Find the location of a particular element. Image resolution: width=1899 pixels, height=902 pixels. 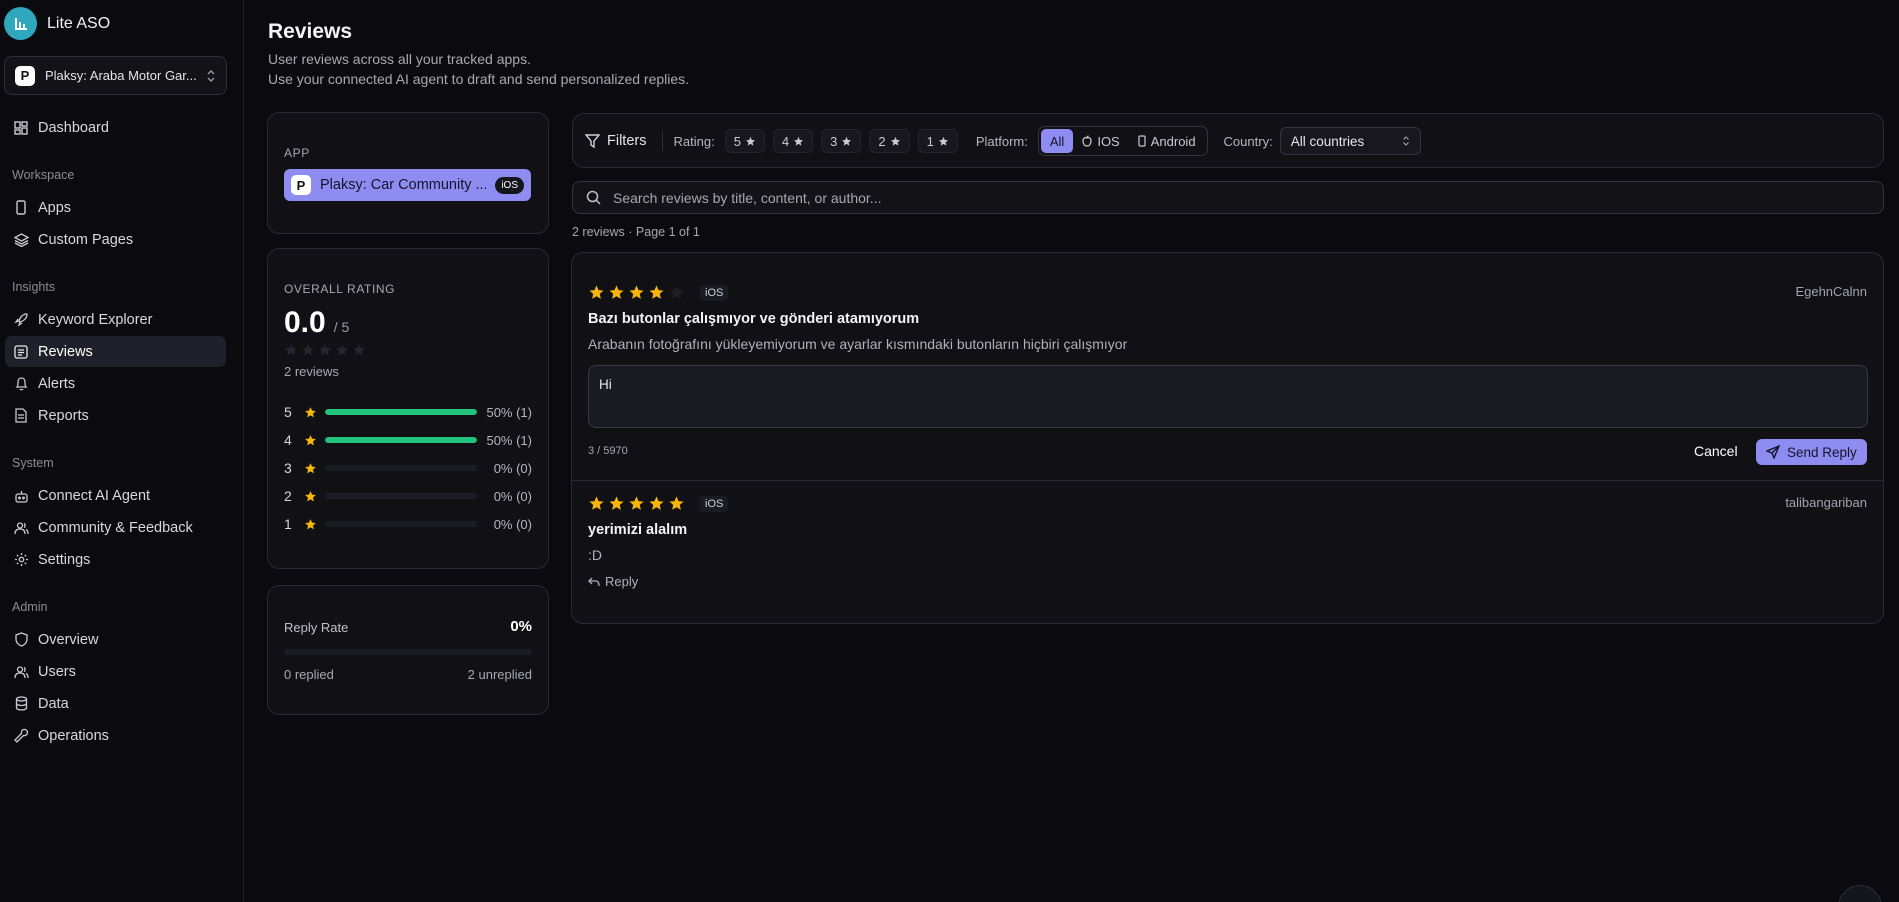

rating-distribution-row: 5 50% (1) is located at coordinates (408, 412).